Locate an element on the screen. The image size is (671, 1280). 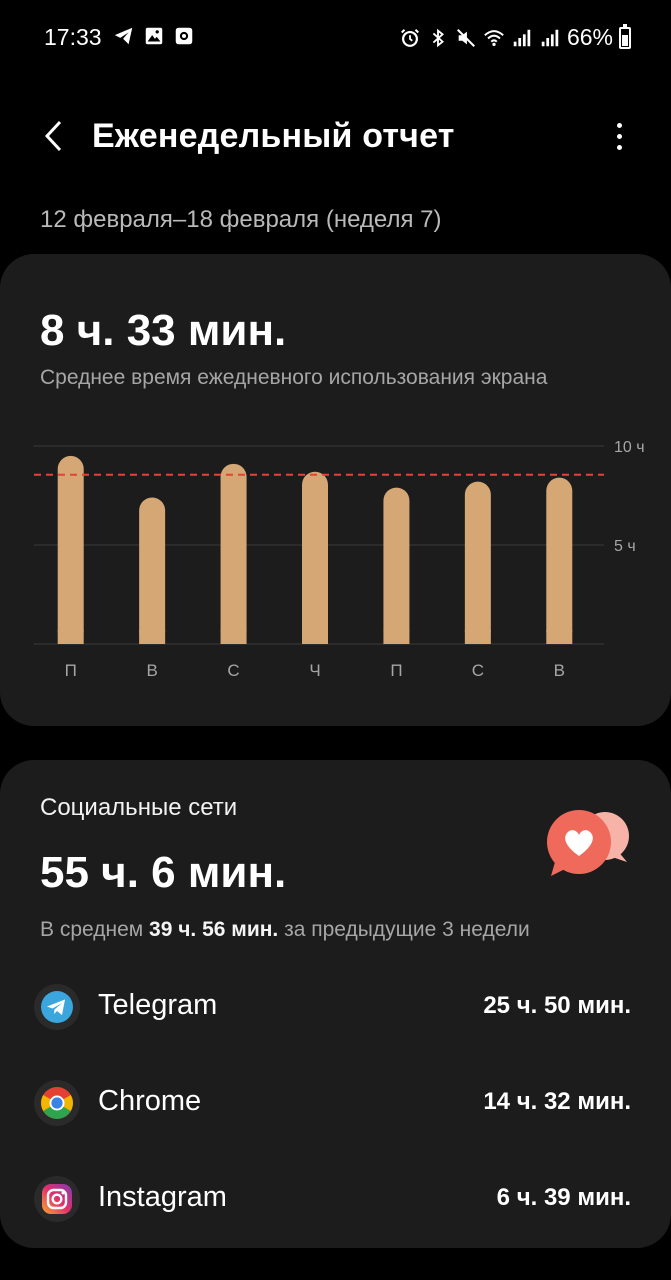
gallery-icon is located at coordinates (154, 36).